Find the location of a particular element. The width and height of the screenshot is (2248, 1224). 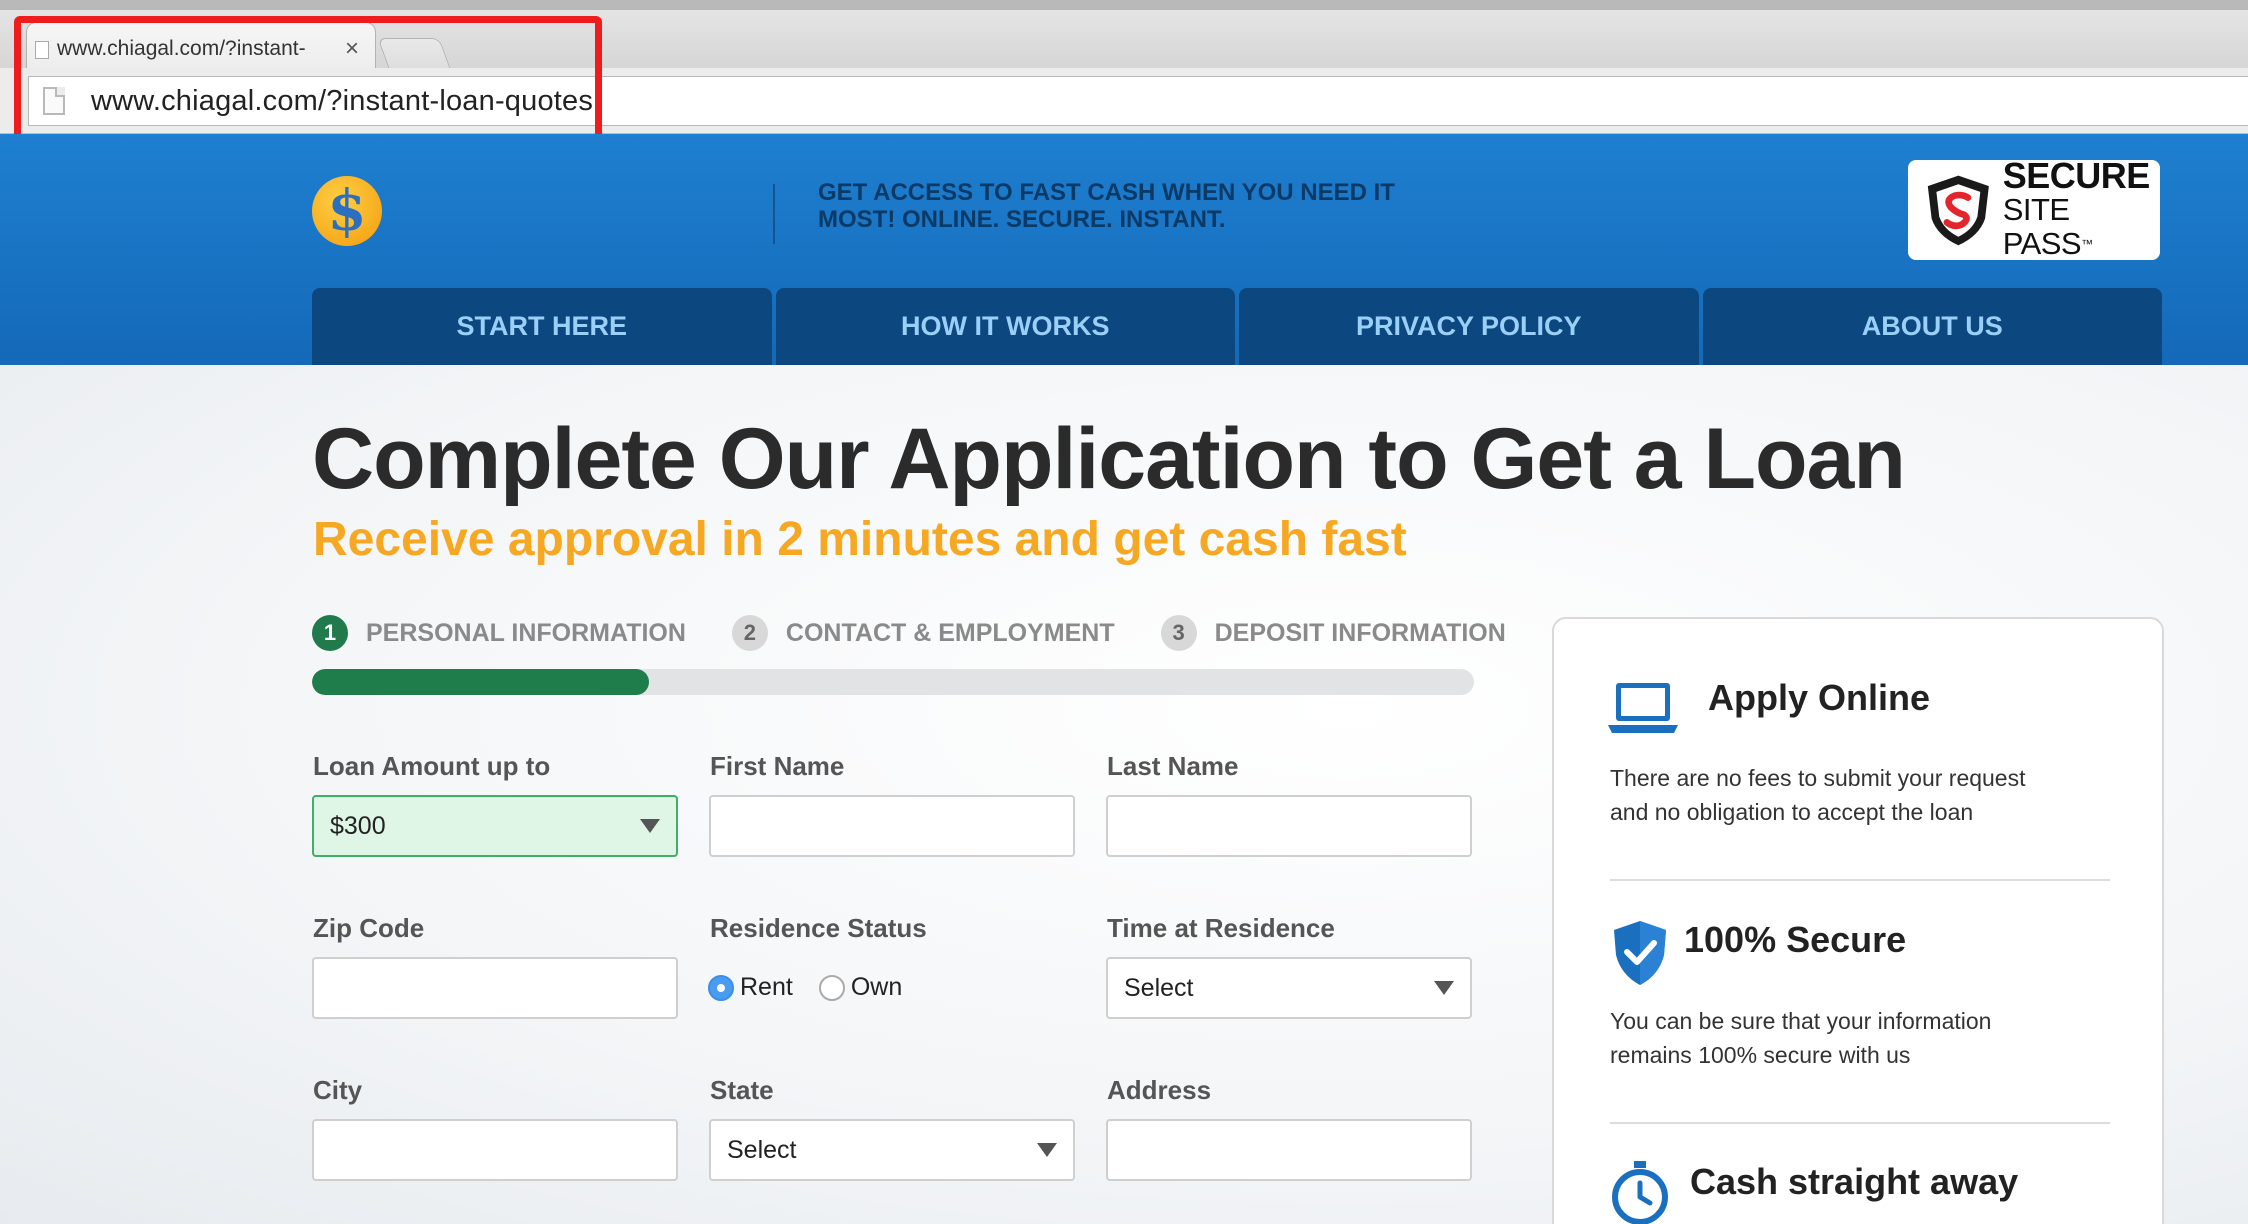

radio-rent-label: Rent is located at coordinates (766, 987).